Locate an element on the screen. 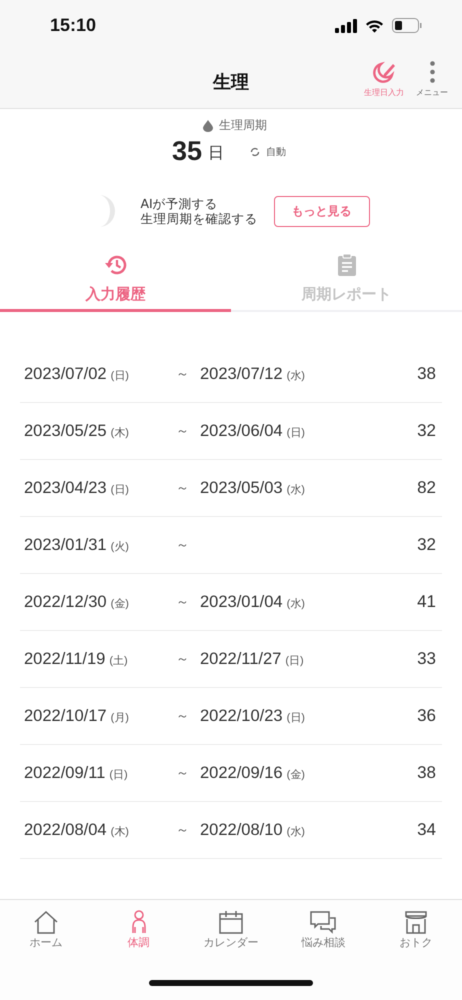 The height and width of the screenshot is (1000, 462). see-more-button: もっと見る is located at coordinates (322, 211).